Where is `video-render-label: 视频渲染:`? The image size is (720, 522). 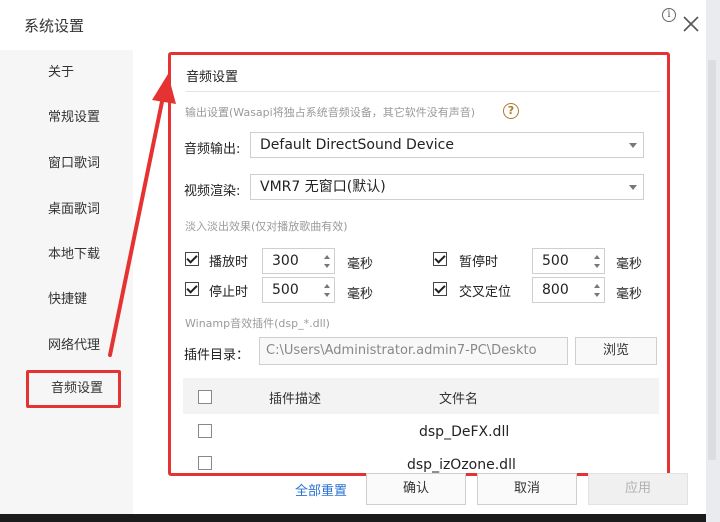 video-render-label: 视频渲染: is located at coordinates (212, 191).